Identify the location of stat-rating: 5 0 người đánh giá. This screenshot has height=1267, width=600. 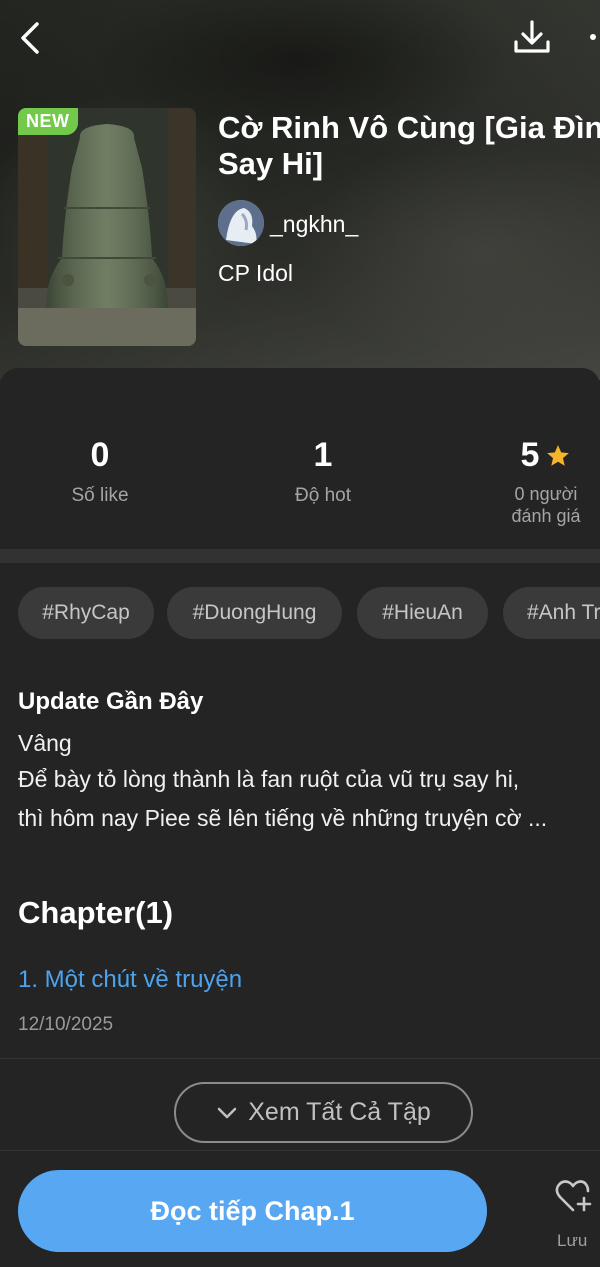
(543, 481).